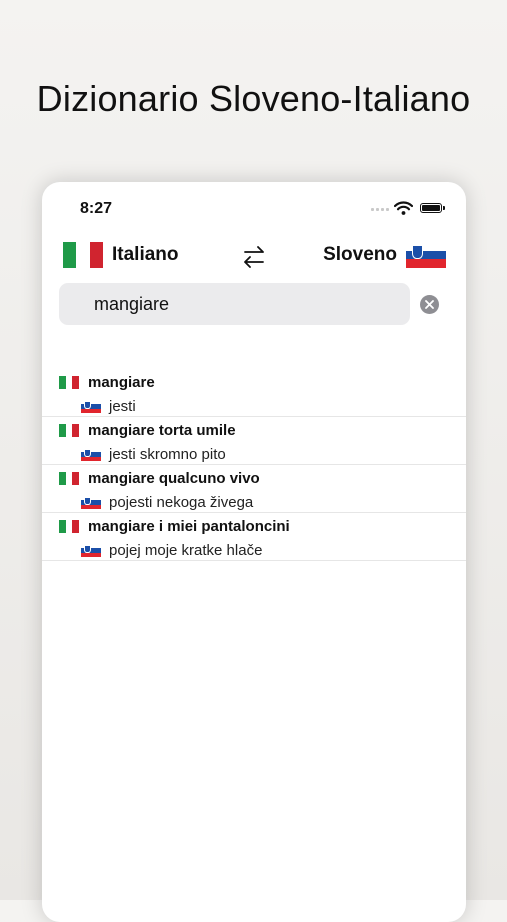 The height and width of the screenshot is (922, 507). What do you see at coordinates (121, 382) in the screenshot?
I see `source-term: mangiare` at bounding box center [121, 382].